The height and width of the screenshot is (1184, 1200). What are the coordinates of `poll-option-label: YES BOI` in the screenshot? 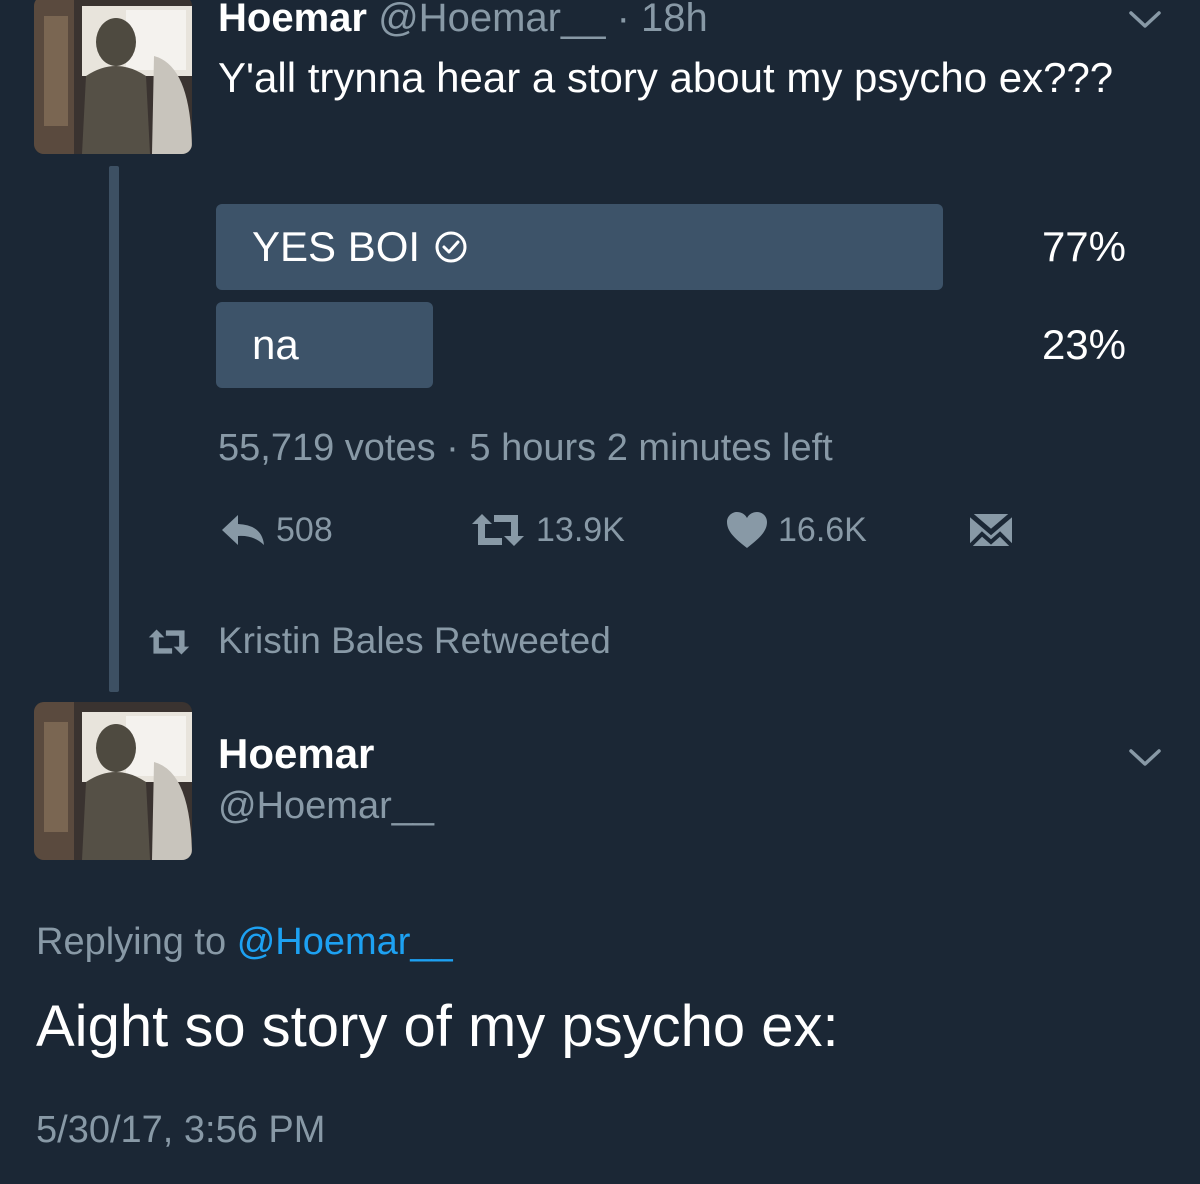 It's located at (360, 247).